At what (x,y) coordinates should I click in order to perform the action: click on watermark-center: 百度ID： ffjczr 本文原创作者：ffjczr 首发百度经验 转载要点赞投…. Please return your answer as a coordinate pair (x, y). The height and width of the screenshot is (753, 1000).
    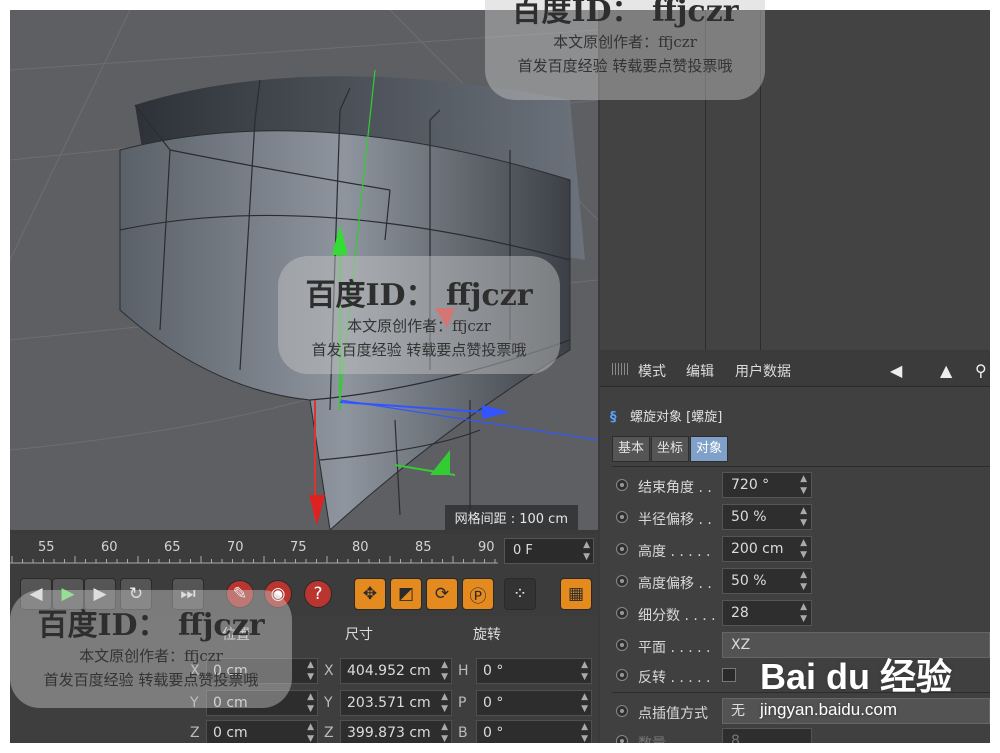
    Looking at the image, I should click on (419, 315).